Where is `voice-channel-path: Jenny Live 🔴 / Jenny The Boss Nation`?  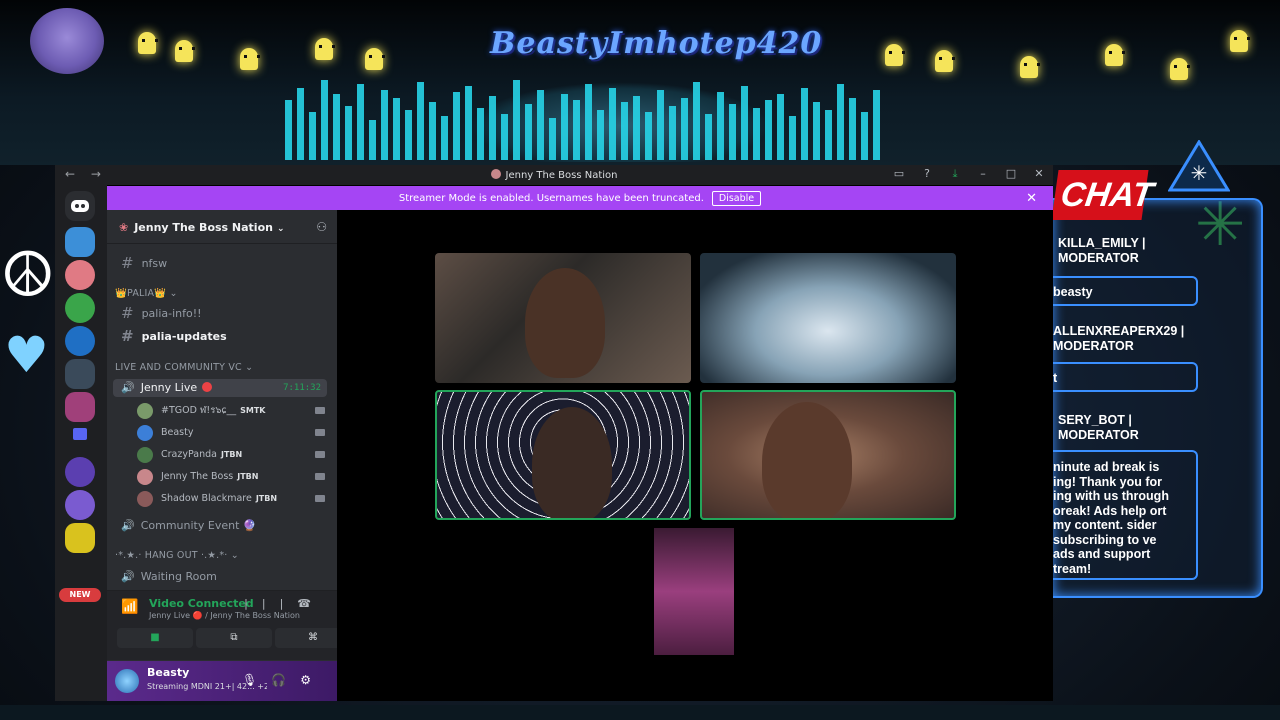
voice-channel-path: Jenny Live 🔴 / Jenny The Boss Nation is located at coordinates (224, 615).